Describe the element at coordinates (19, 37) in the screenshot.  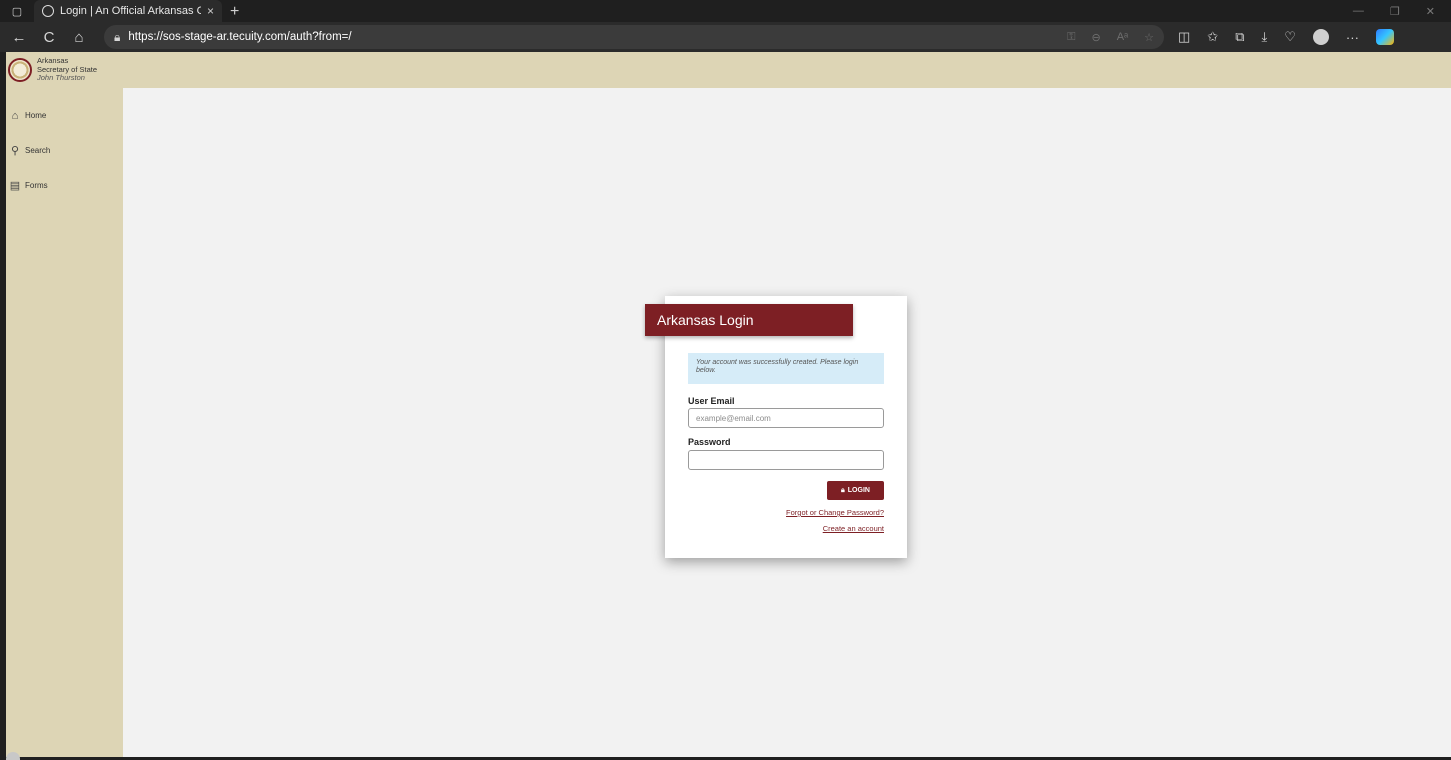
I see `back-button: ←` at that location.